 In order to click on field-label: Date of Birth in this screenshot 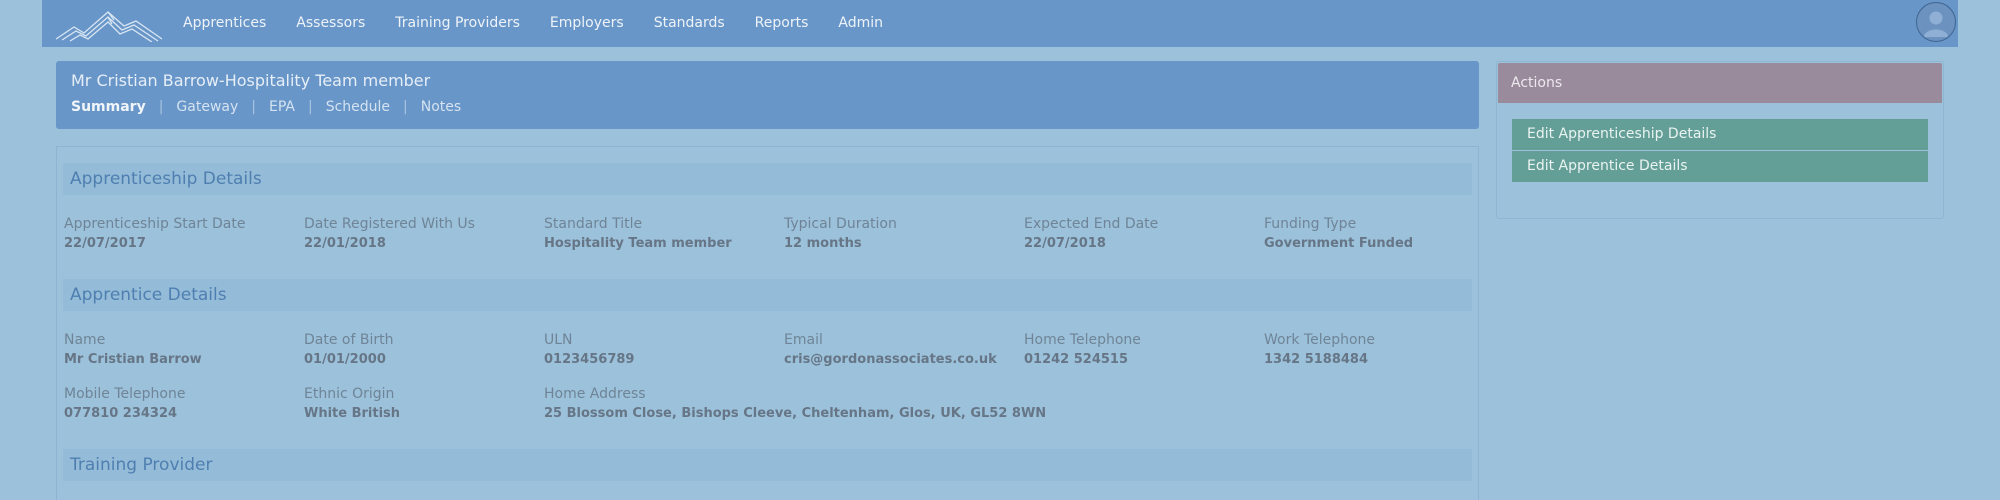, I will do `click(349, 340)`.